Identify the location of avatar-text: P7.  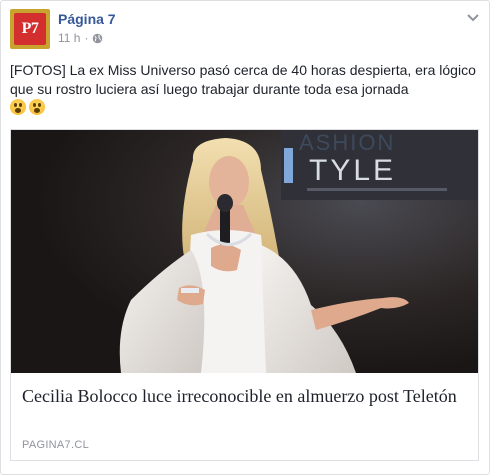
(30, 28).